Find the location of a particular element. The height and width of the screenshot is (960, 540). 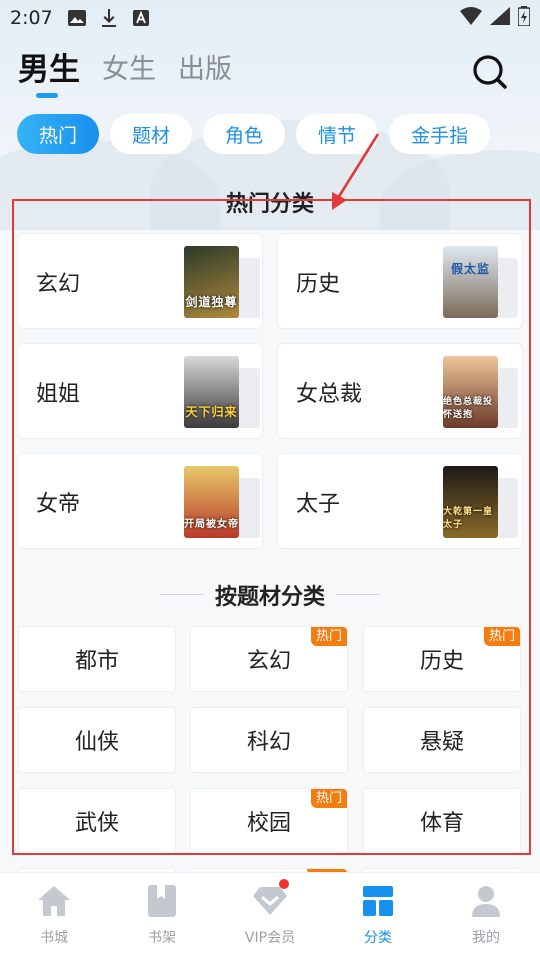

theme-item: 体育 is located at coordinates (442, 821).